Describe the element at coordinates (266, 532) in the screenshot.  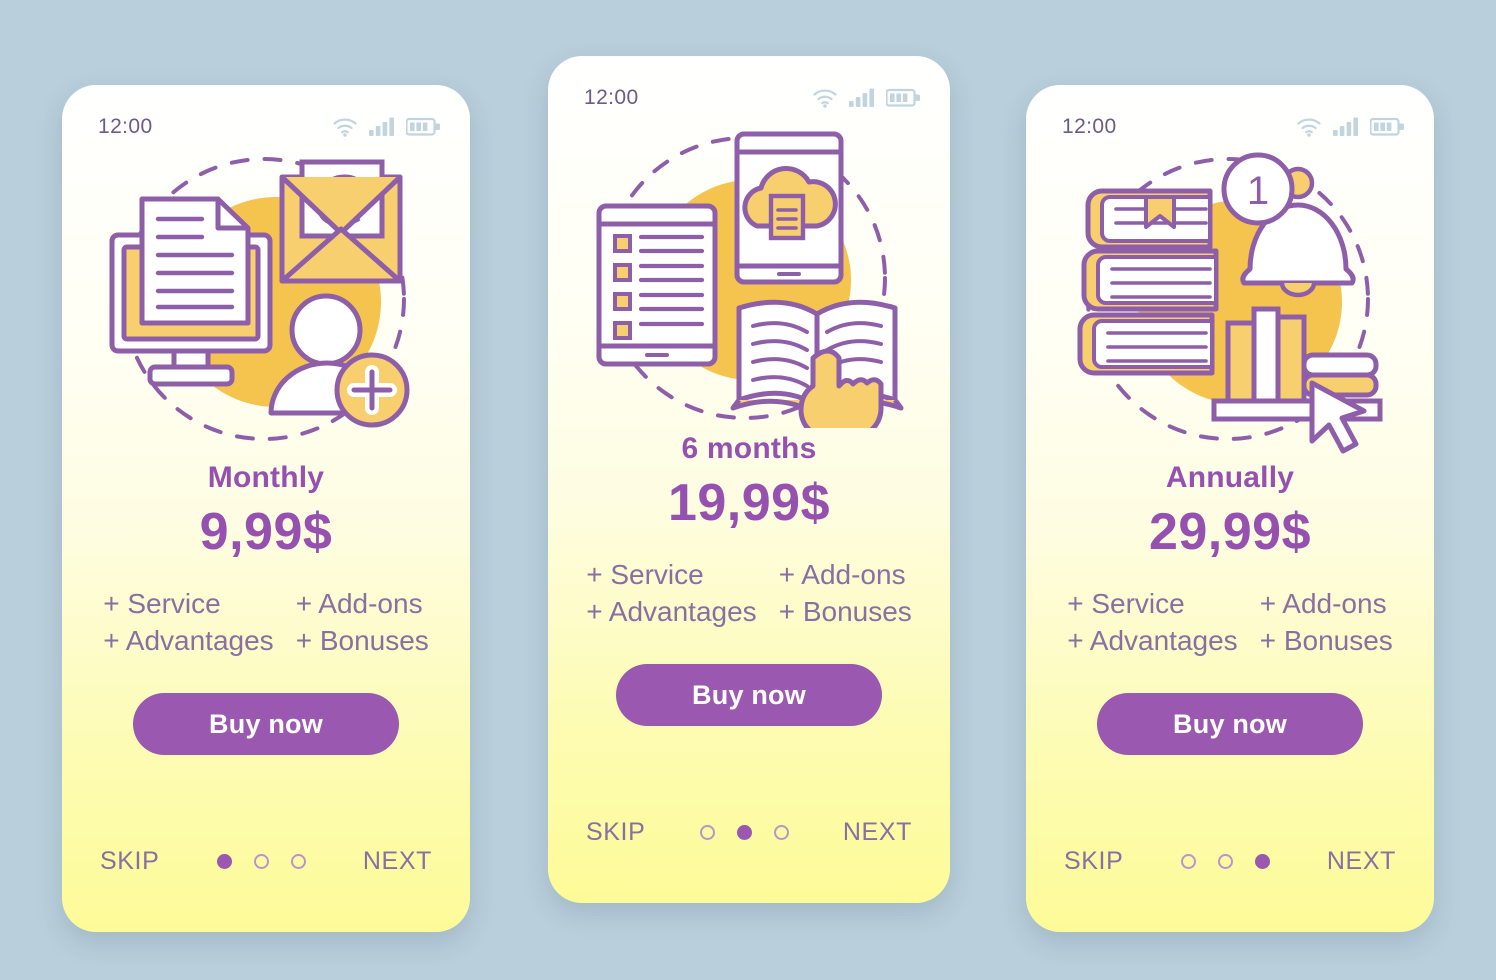
I see `plan-price: 9,99$` at that location.